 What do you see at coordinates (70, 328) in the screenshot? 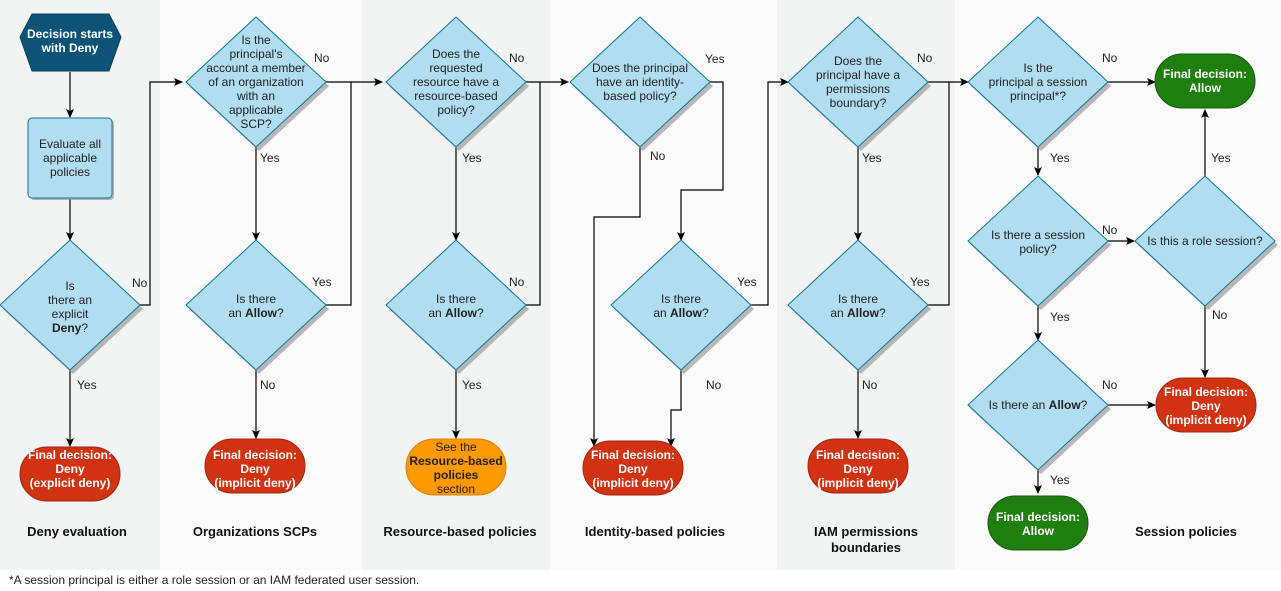
I see `svg-text: Deny?` at bounding box center [70, 328].